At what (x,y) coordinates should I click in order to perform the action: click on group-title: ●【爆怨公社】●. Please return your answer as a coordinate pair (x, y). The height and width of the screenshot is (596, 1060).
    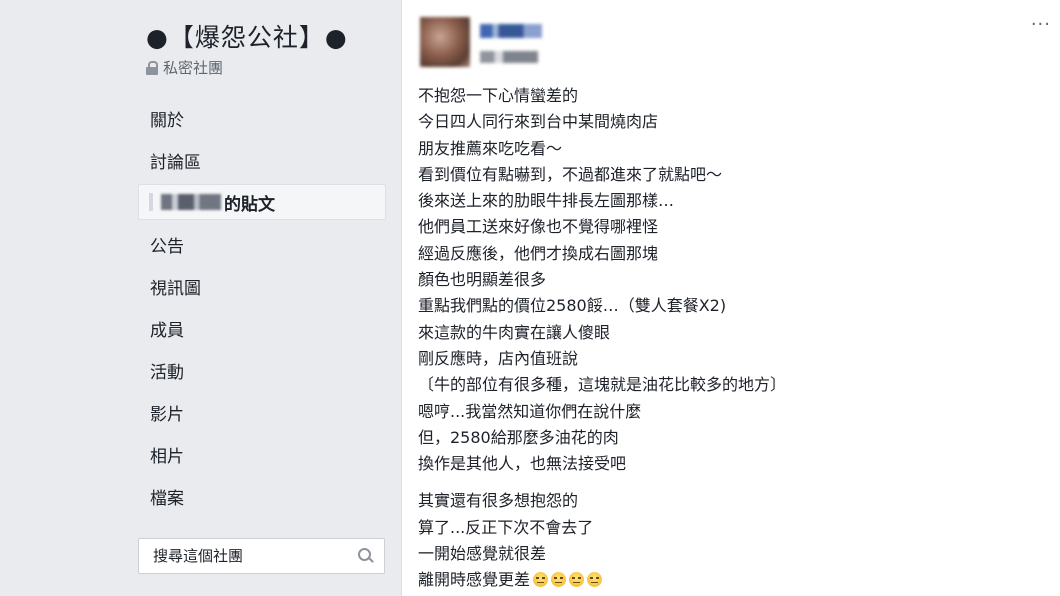
    Looking at the image, I should click on (247, 36).